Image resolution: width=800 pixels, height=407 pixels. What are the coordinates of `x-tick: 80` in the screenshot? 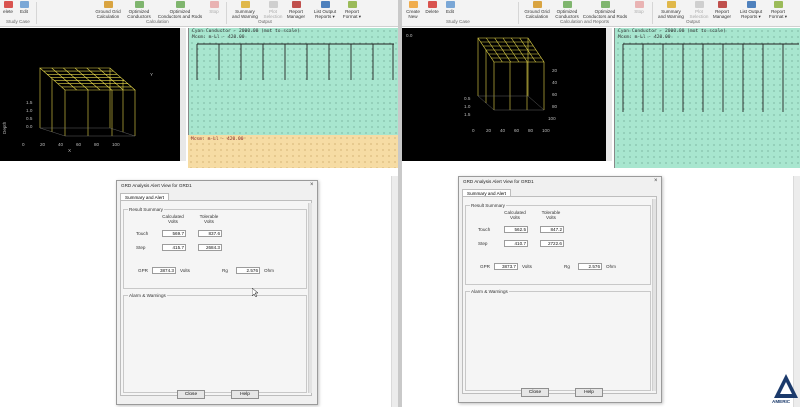 It's located at (531, 130).